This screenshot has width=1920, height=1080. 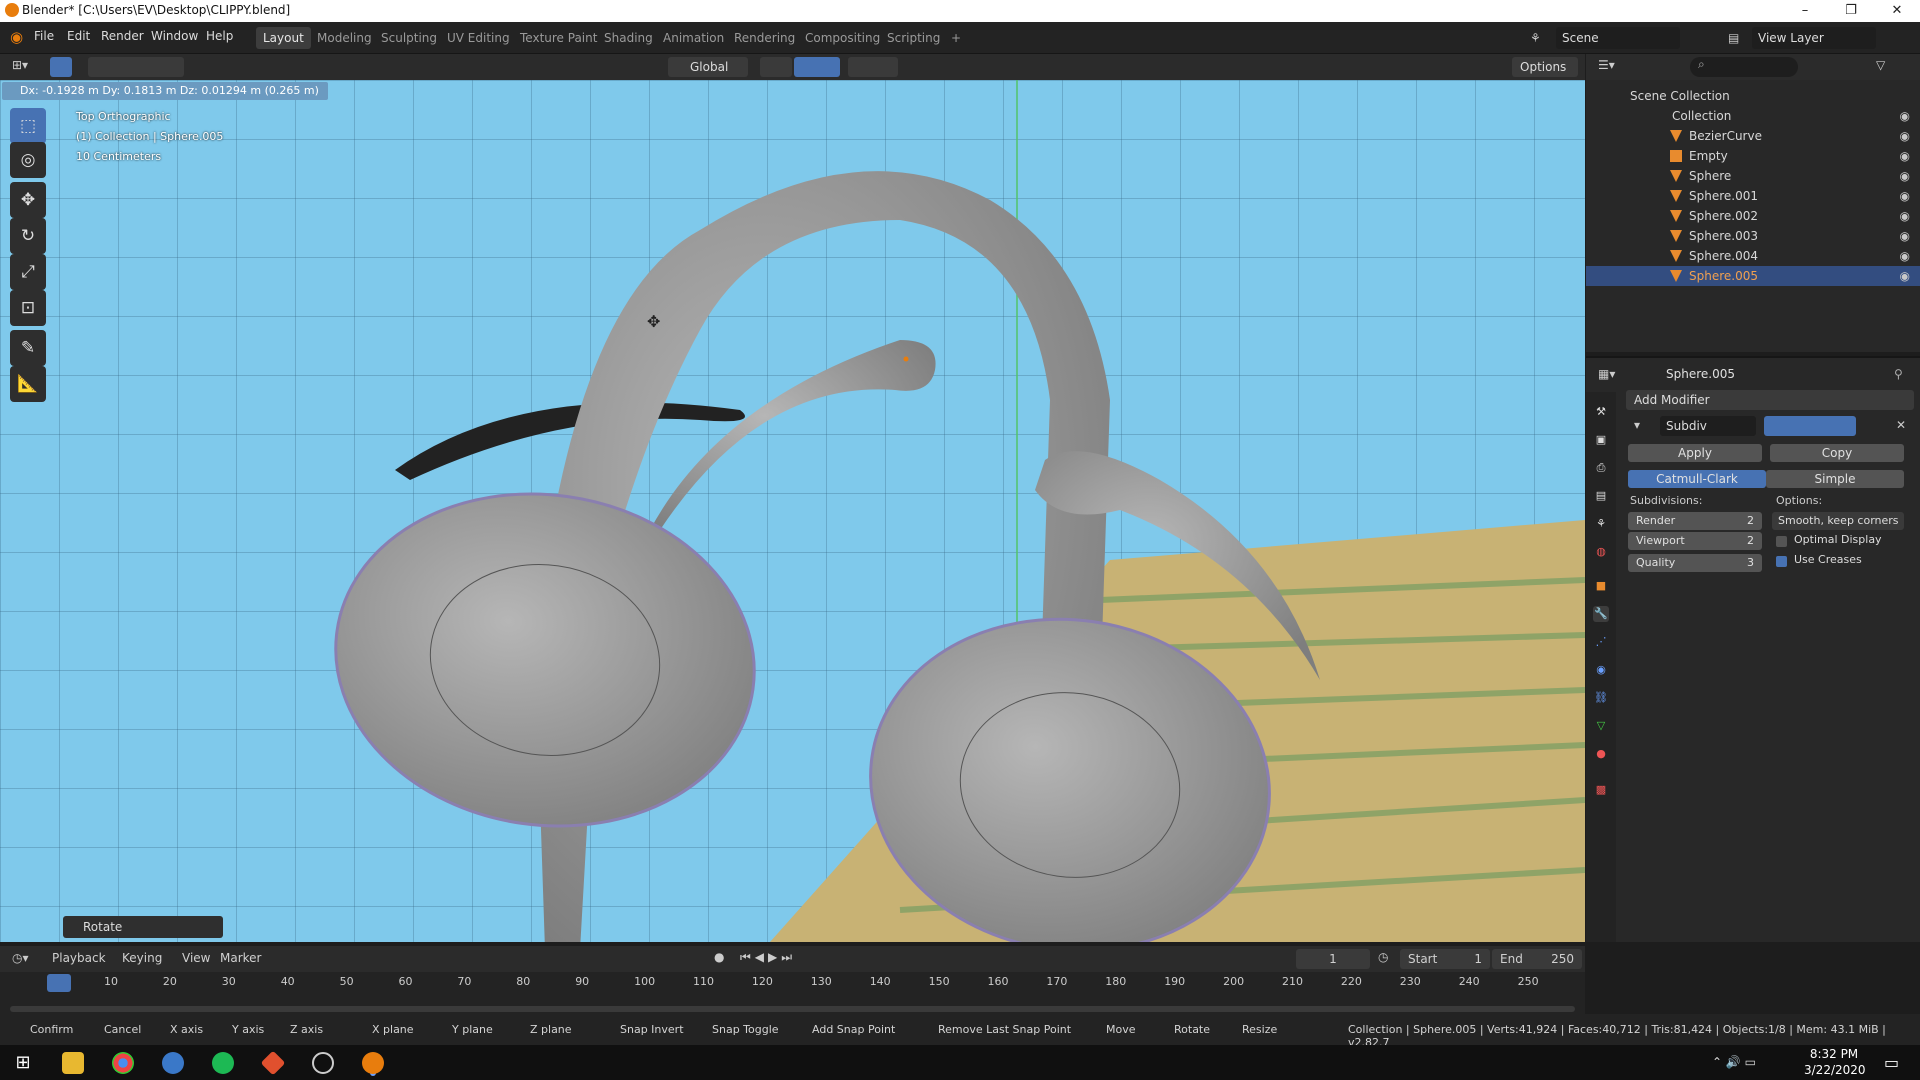 I want to click on particles-tab-icon: ⋰, so click(x=1601, y=642).